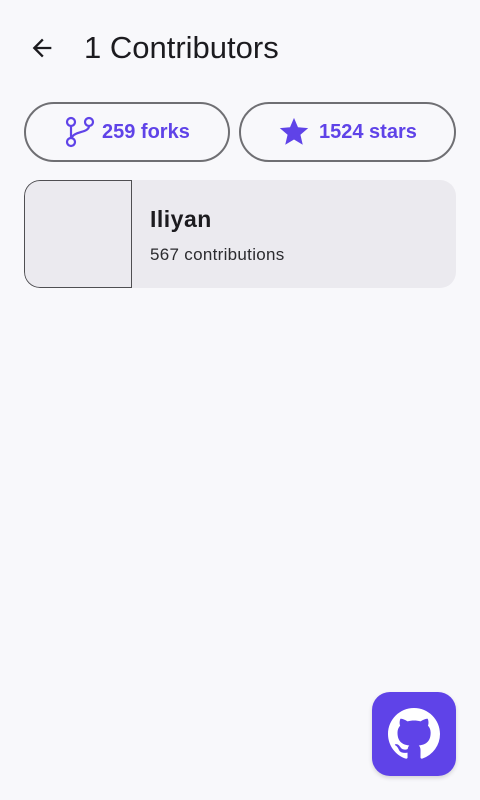  Describe the element at coordinates (79, 132) in the screenshot. I see `fork-icon` at that location.